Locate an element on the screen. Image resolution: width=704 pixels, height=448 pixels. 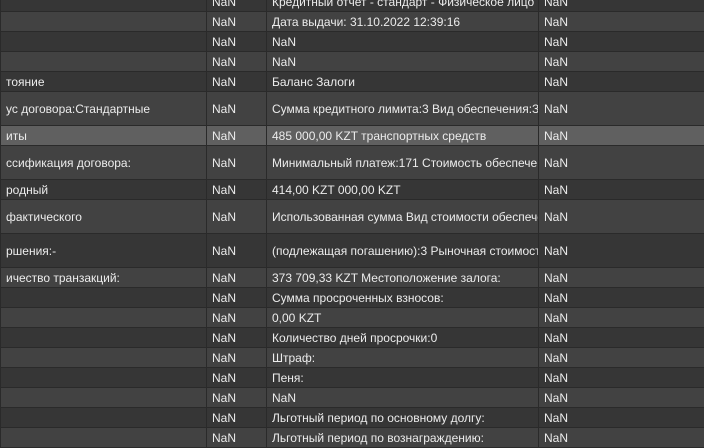
table-cell-col2: Пеня: is located at coordinates (403, 378).